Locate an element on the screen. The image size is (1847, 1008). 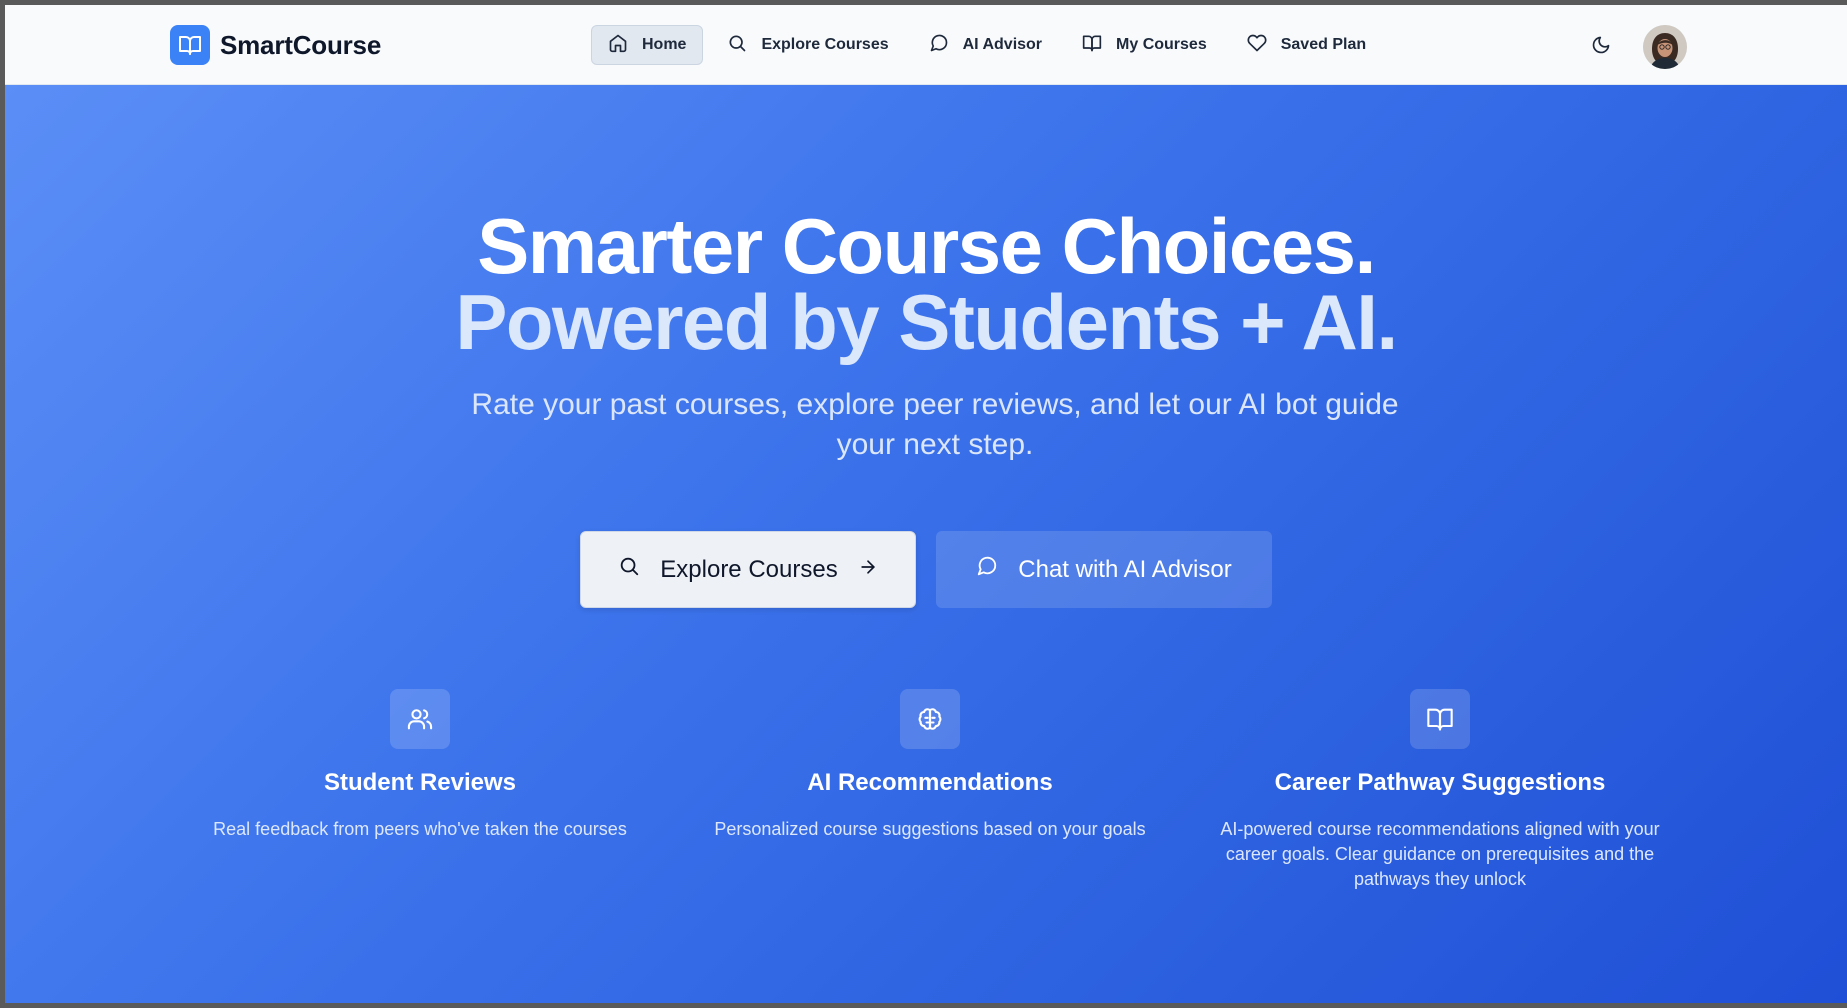
nav-item-label: My Courses is located at coordinates (1161, 44).